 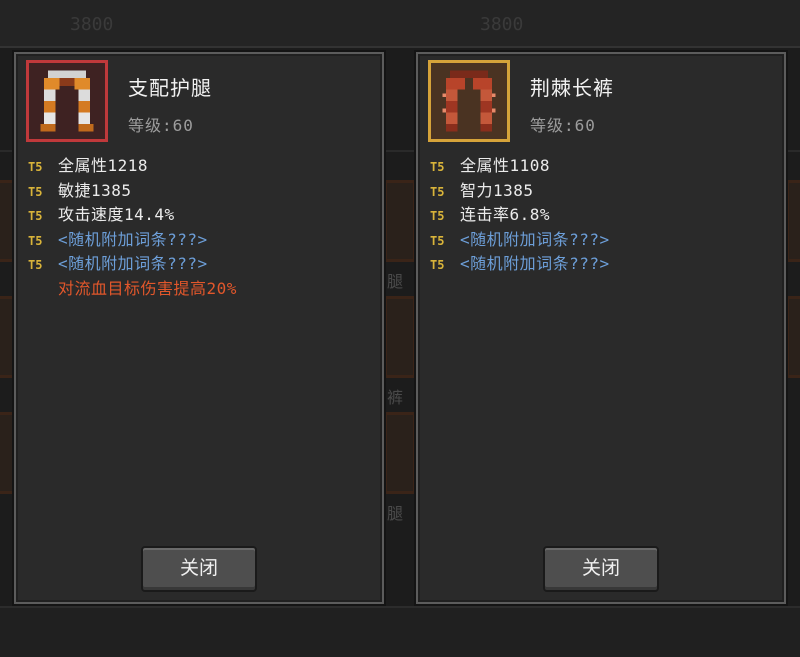 I want to click on stat-row: 对流血目标伤害提高20%, so click(x=198, y=289).